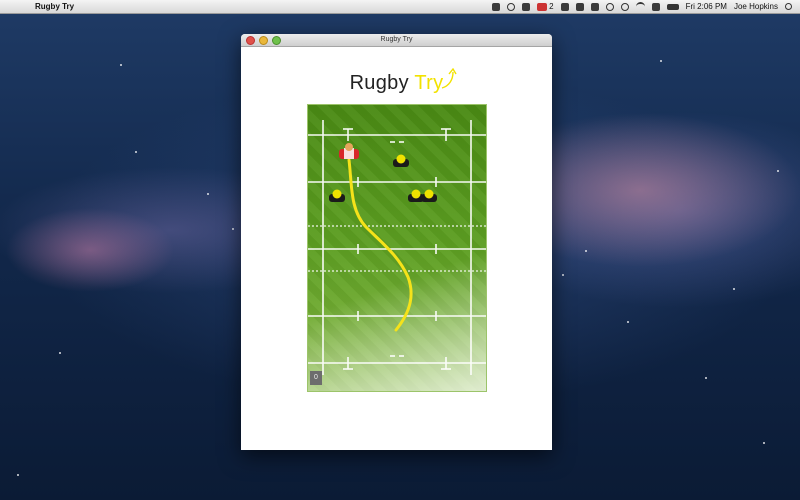 This screenshot has width=800, height=500. Describe the element at coordinates (54, 6) in the screenshot. I see `app-menu: Rugby Try` at that location.